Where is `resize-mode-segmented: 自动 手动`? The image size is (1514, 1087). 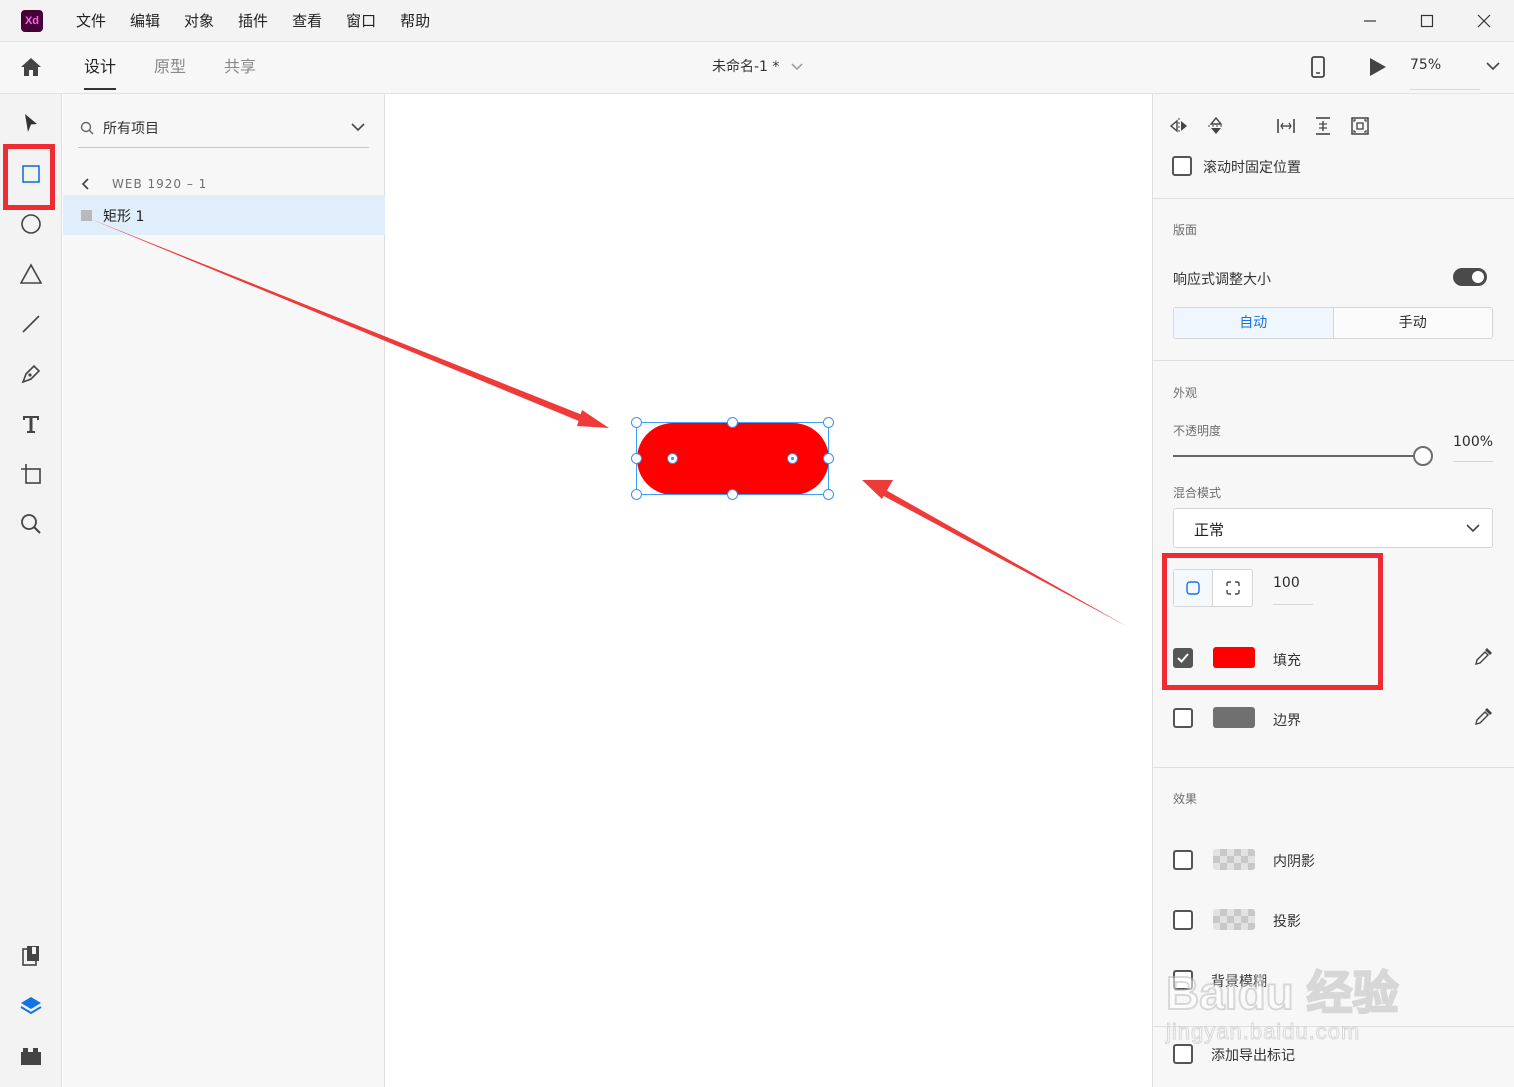
resize-mode-segmented: 自动 手动 is located at coordinates (1333, 323).